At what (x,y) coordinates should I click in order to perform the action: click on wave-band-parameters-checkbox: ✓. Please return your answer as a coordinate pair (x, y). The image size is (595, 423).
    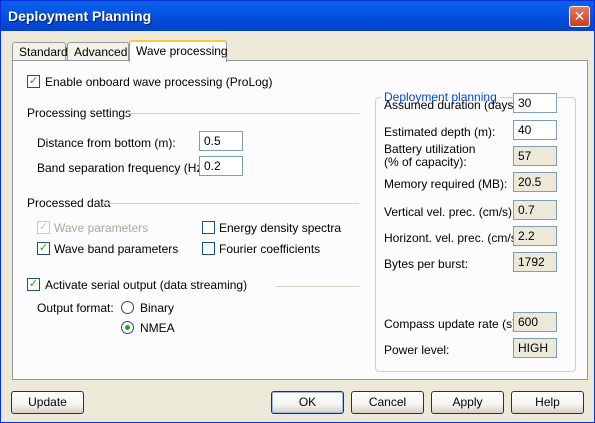
    Looking at the image, I should click on (43, 248).